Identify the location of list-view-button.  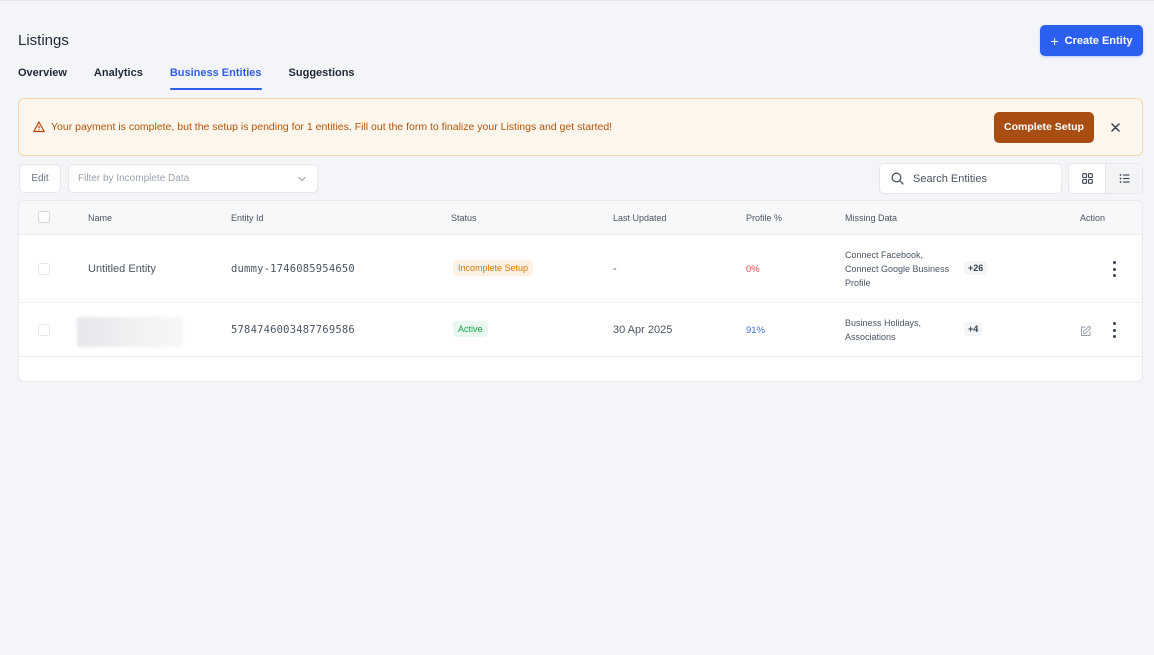
(1123, 178).